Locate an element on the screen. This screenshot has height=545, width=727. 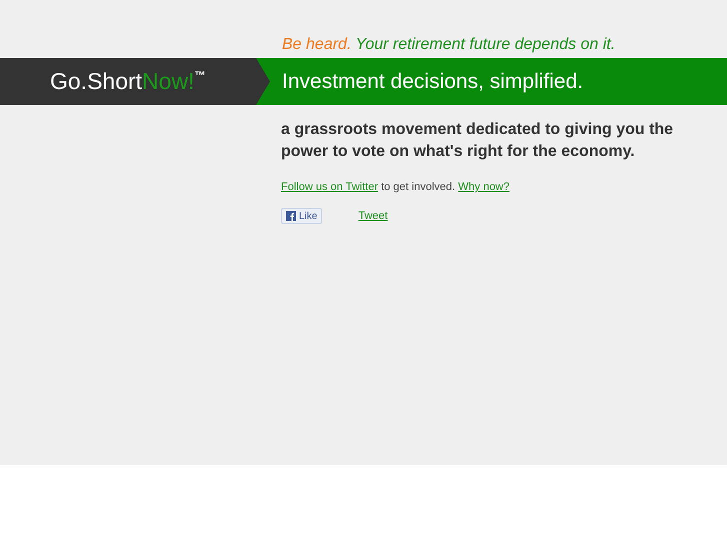
tweet-link: Tweet is located at coordinates (373, 216).